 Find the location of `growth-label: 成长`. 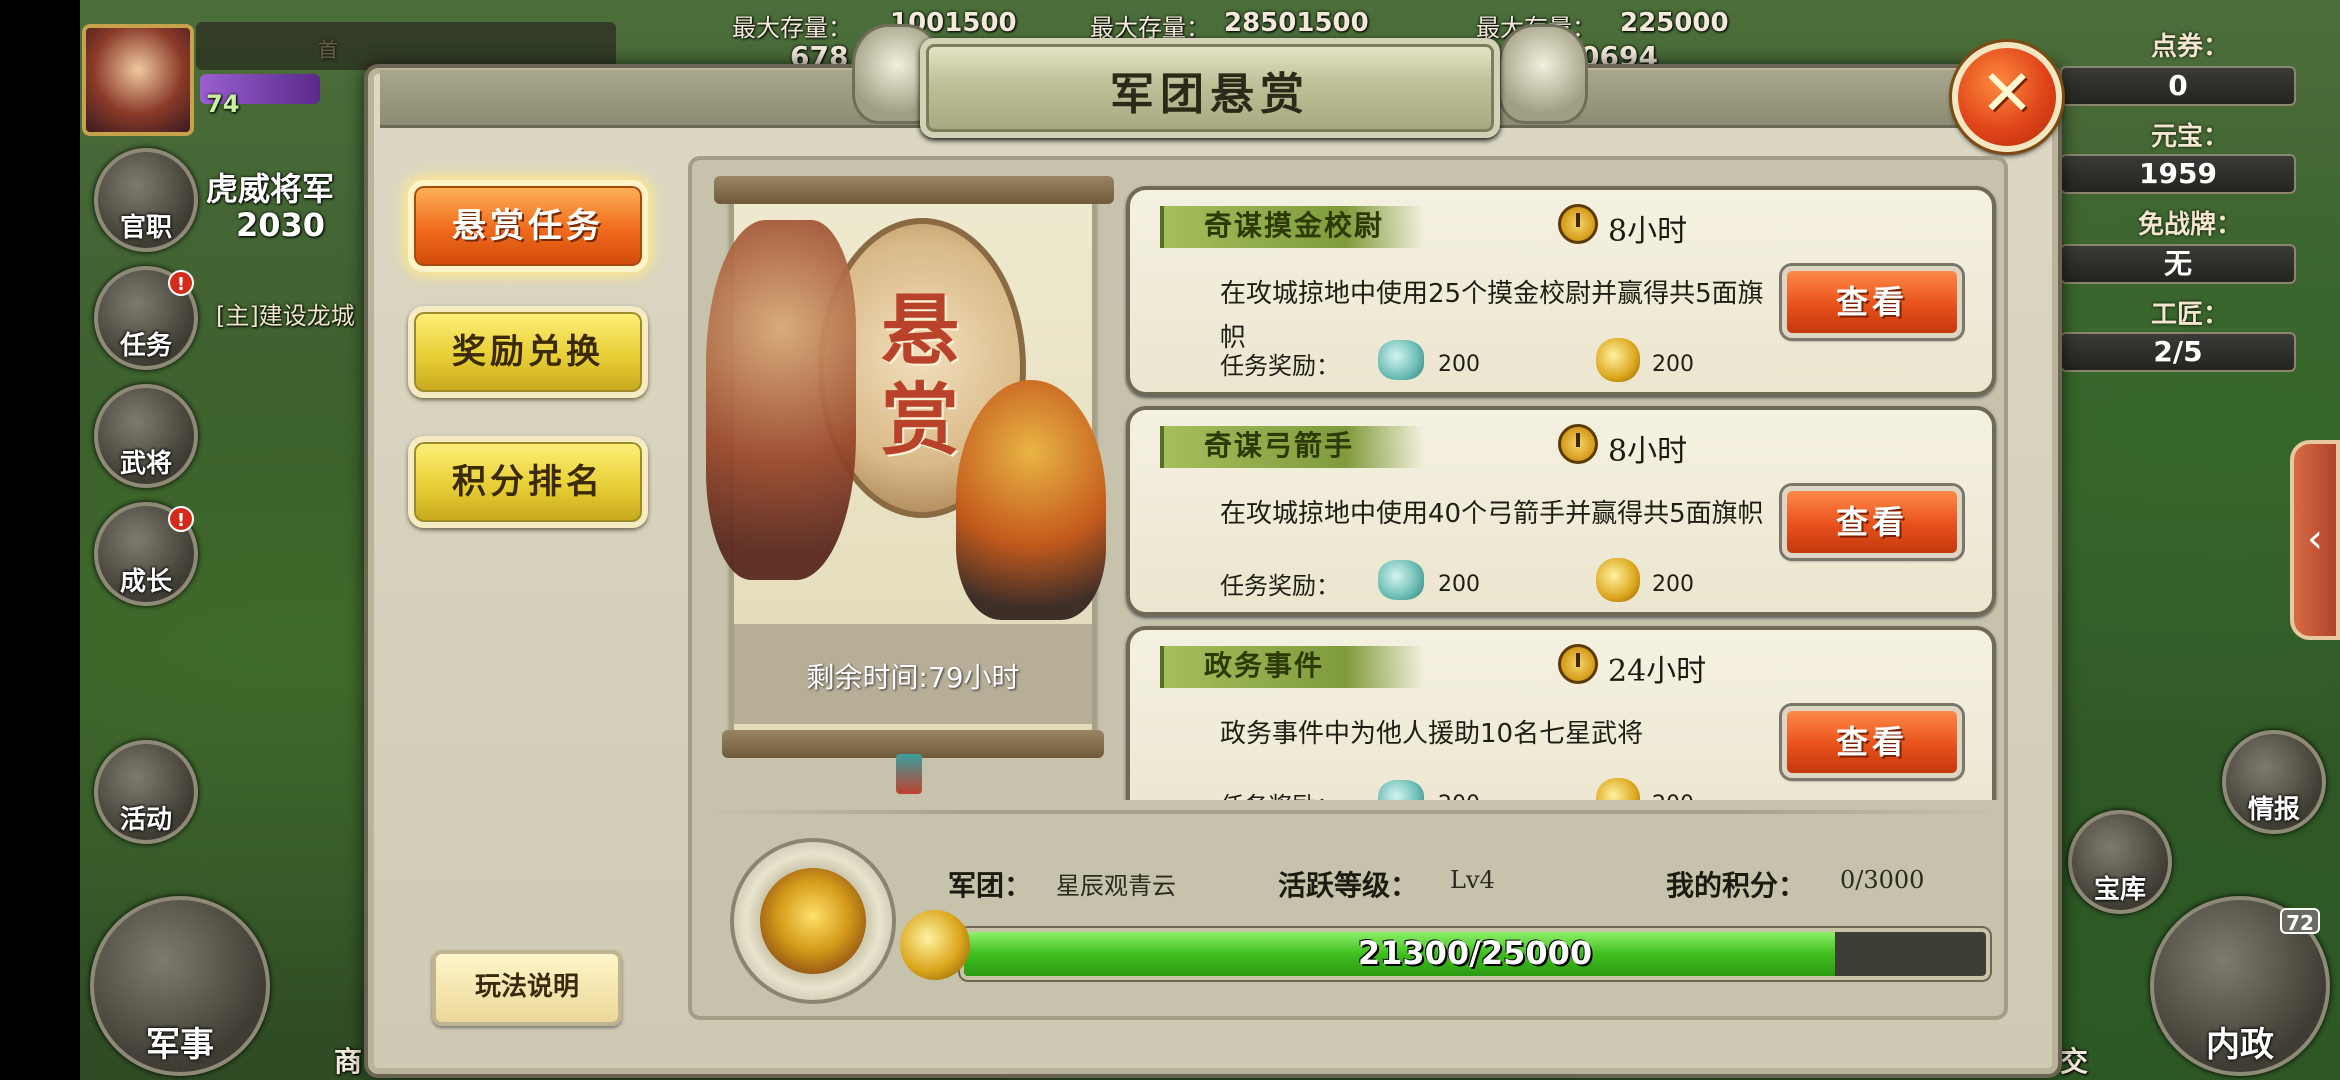

growth-label: 成长 is located at coordinates (145, 582).